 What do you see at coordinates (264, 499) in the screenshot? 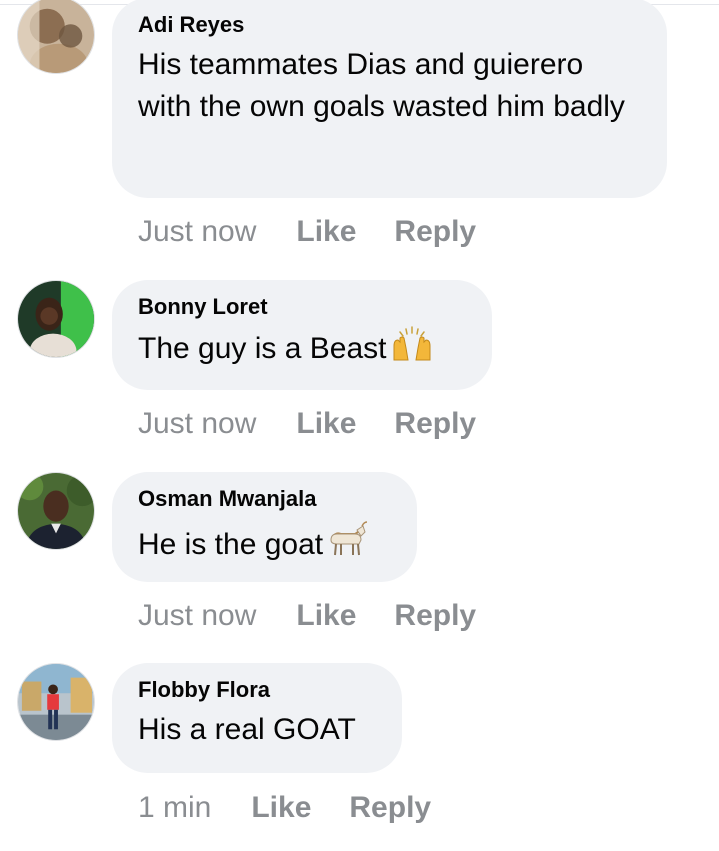
I see `comment-author: Osman Mwanjala` at bounding box center [264, 499].